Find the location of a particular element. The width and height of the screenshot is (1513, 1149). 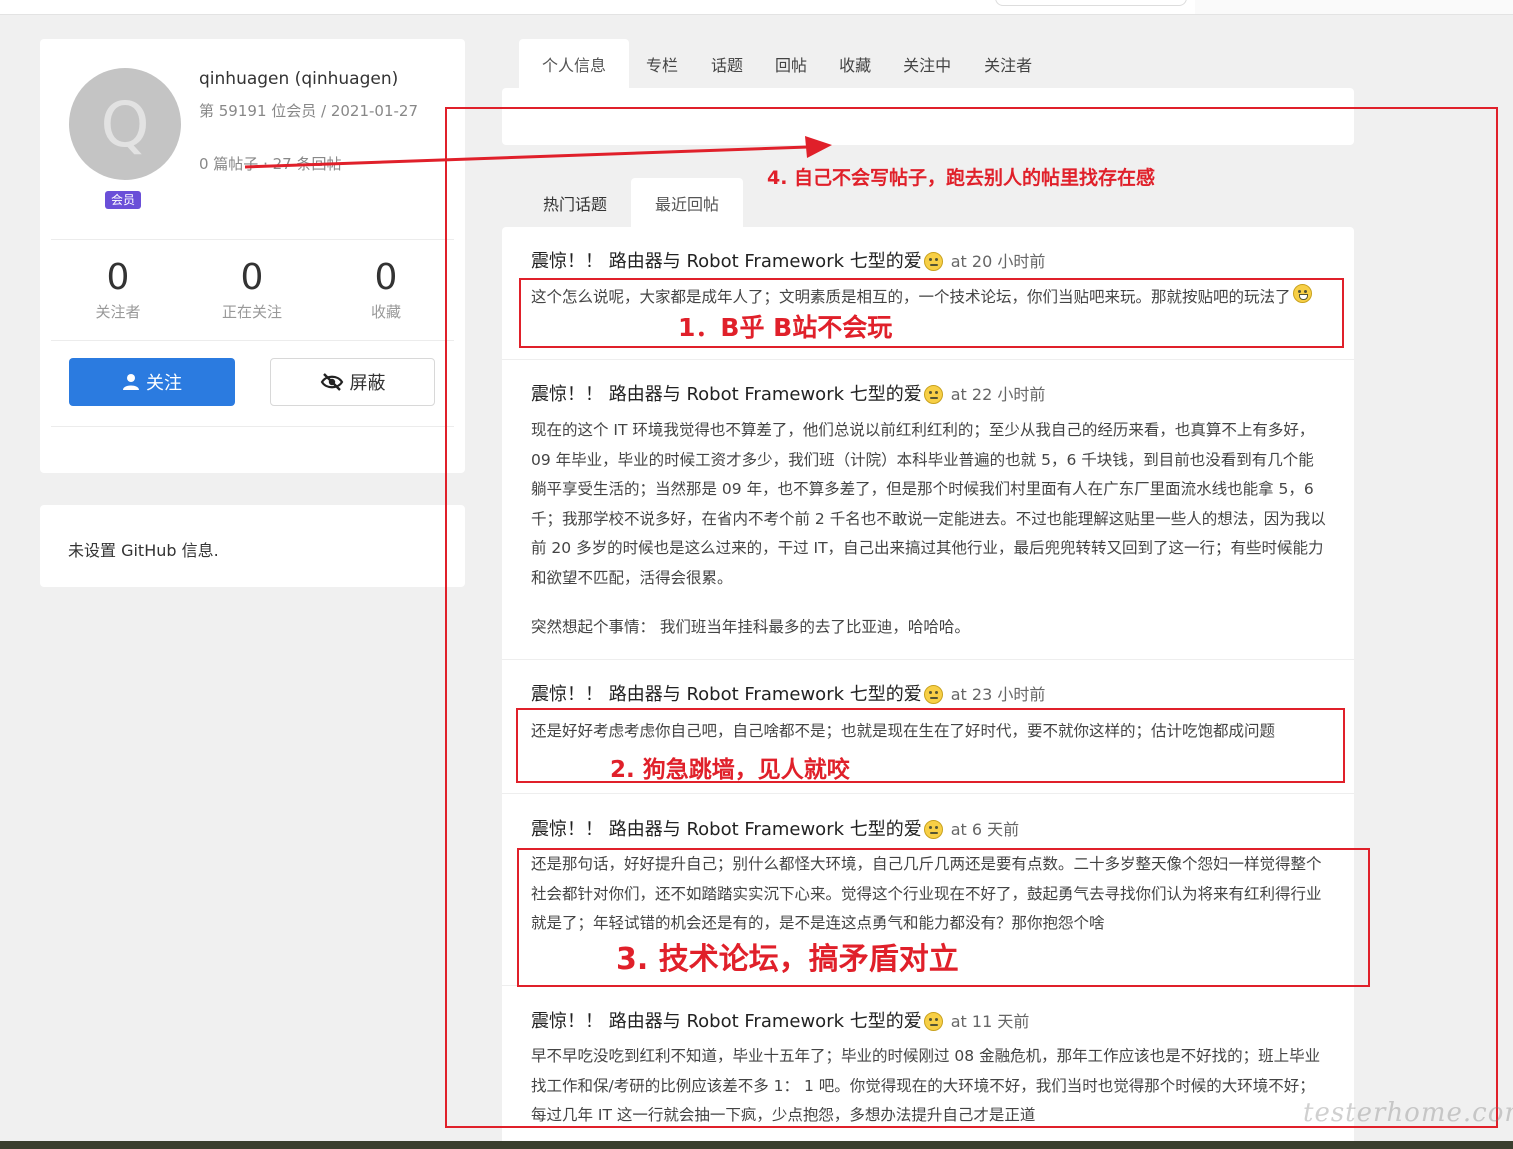

watermark: testerhome.com is located at coordinates (1408, 1113).